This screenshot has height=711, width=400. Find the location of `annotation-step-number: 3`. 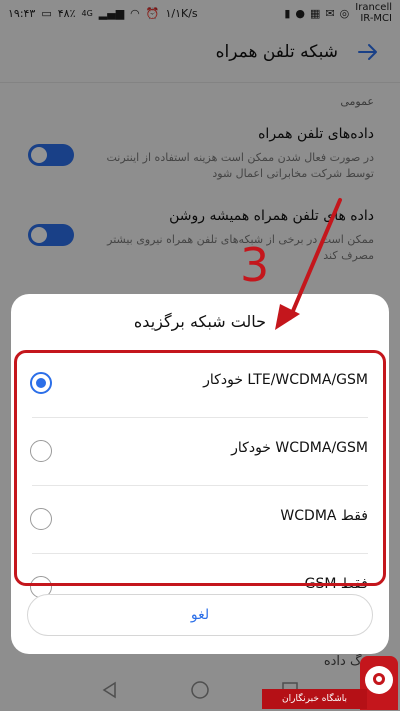

annotation-step-number: 3 is located at coordinates (255, 265).